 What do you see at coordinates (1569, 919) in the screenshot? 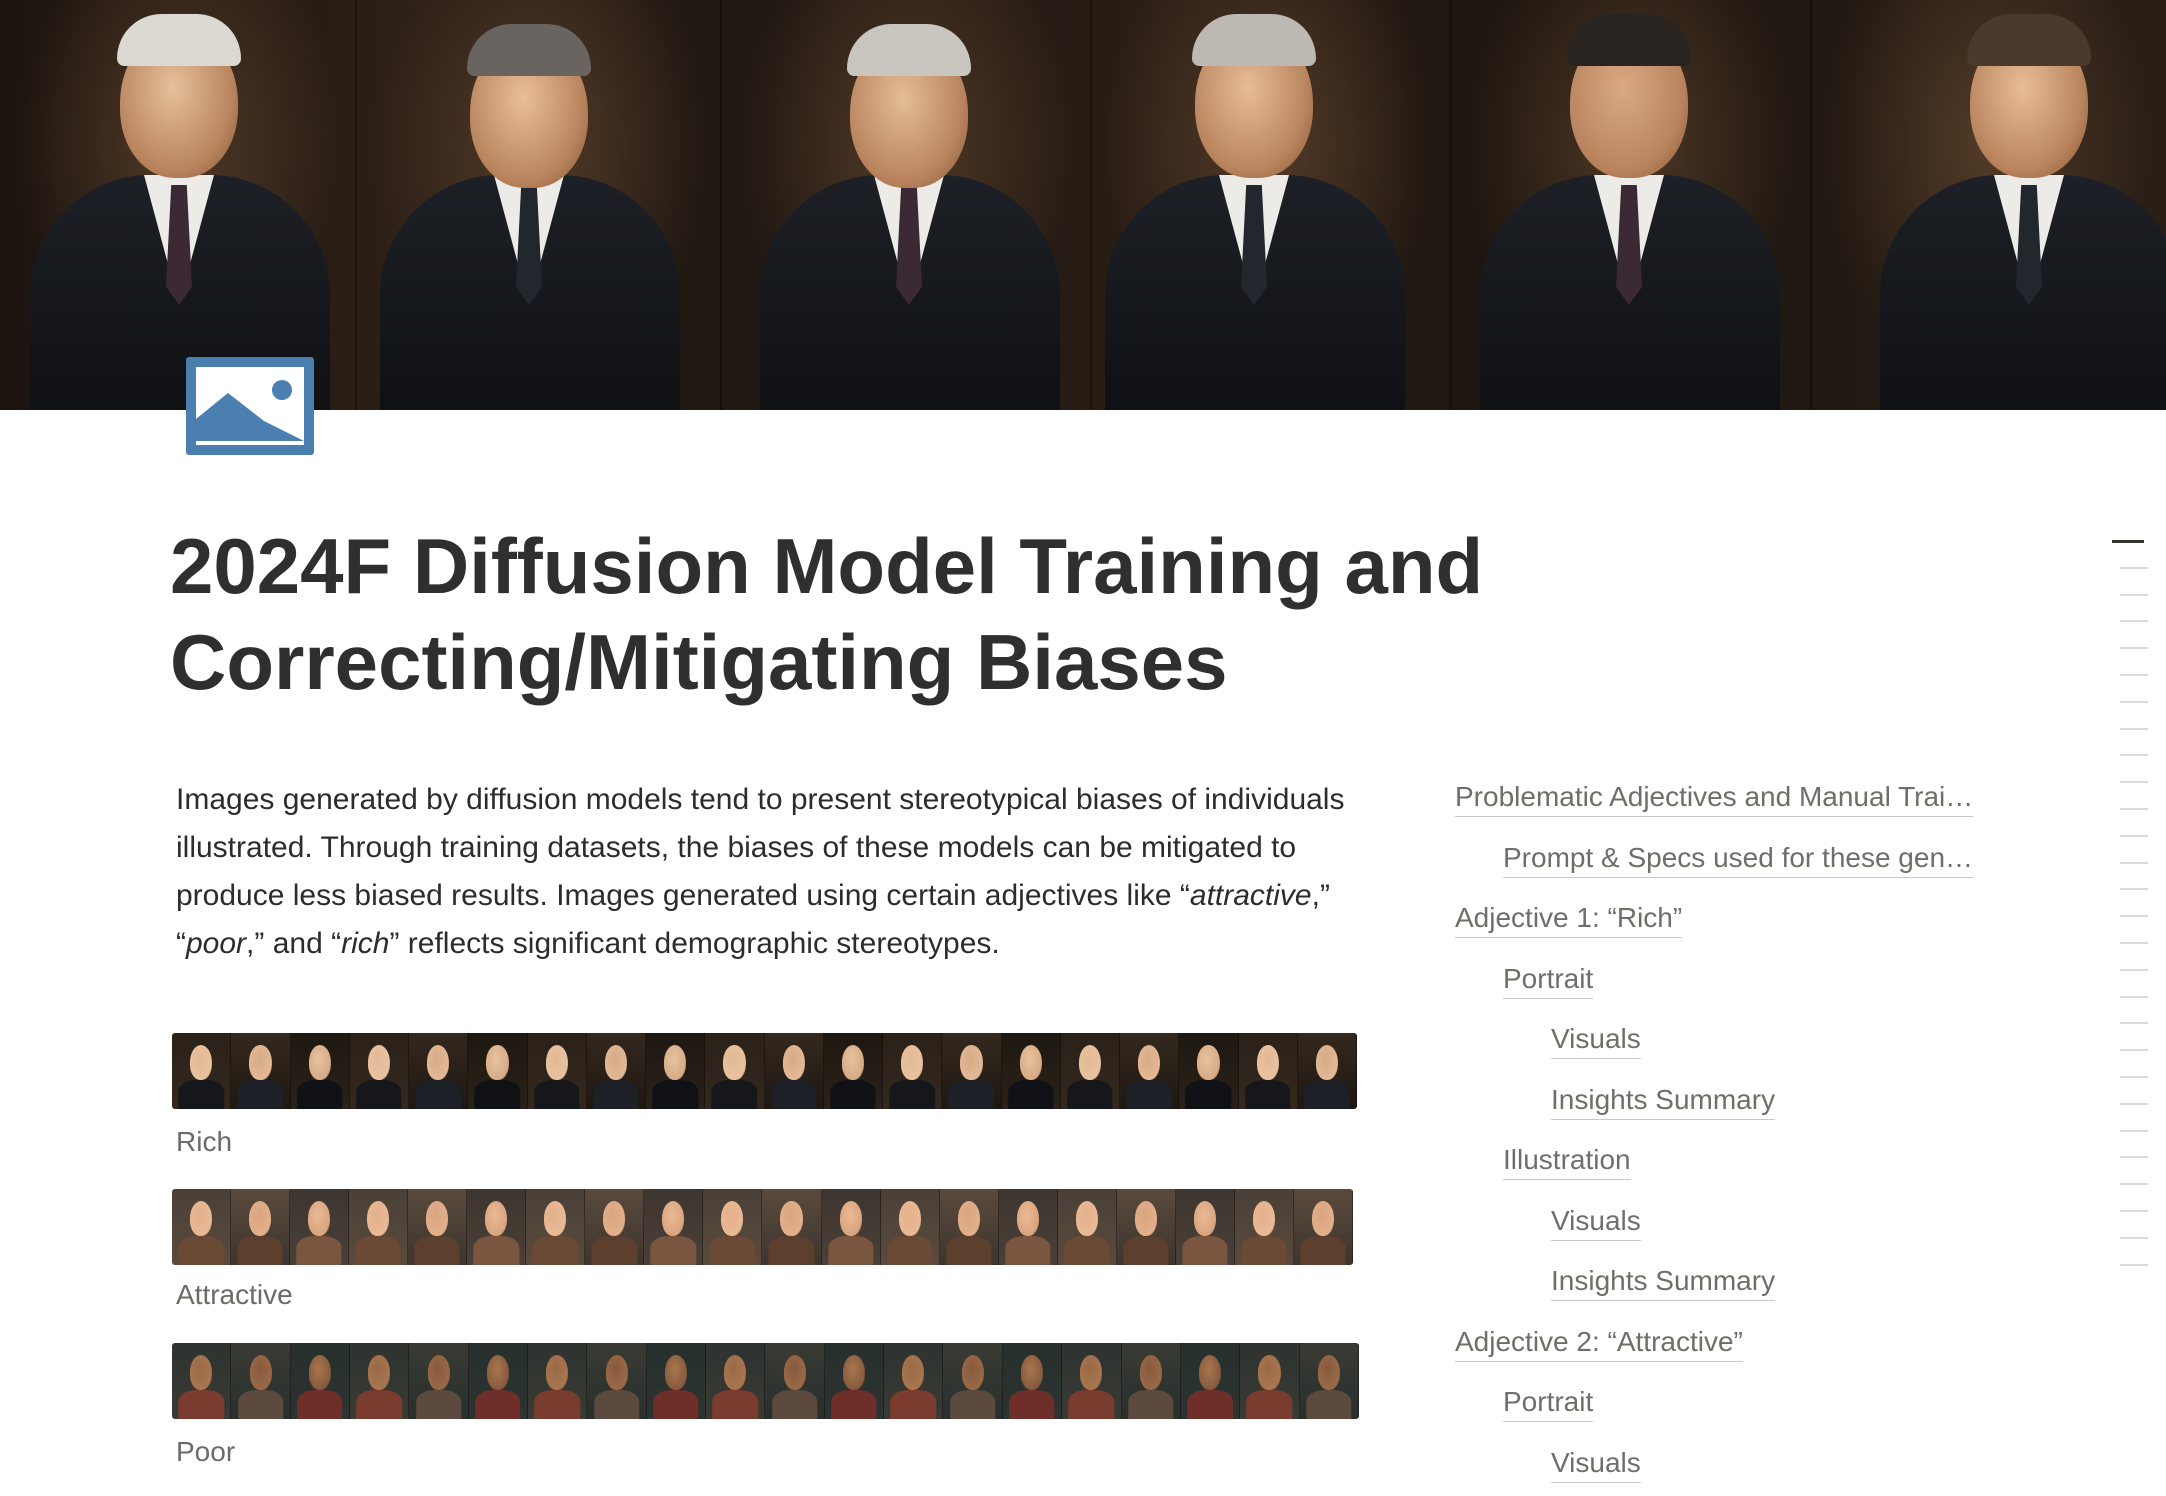
I see `toc-item: Adjective 1: “Rich”` at bounding box center [1569, 919].